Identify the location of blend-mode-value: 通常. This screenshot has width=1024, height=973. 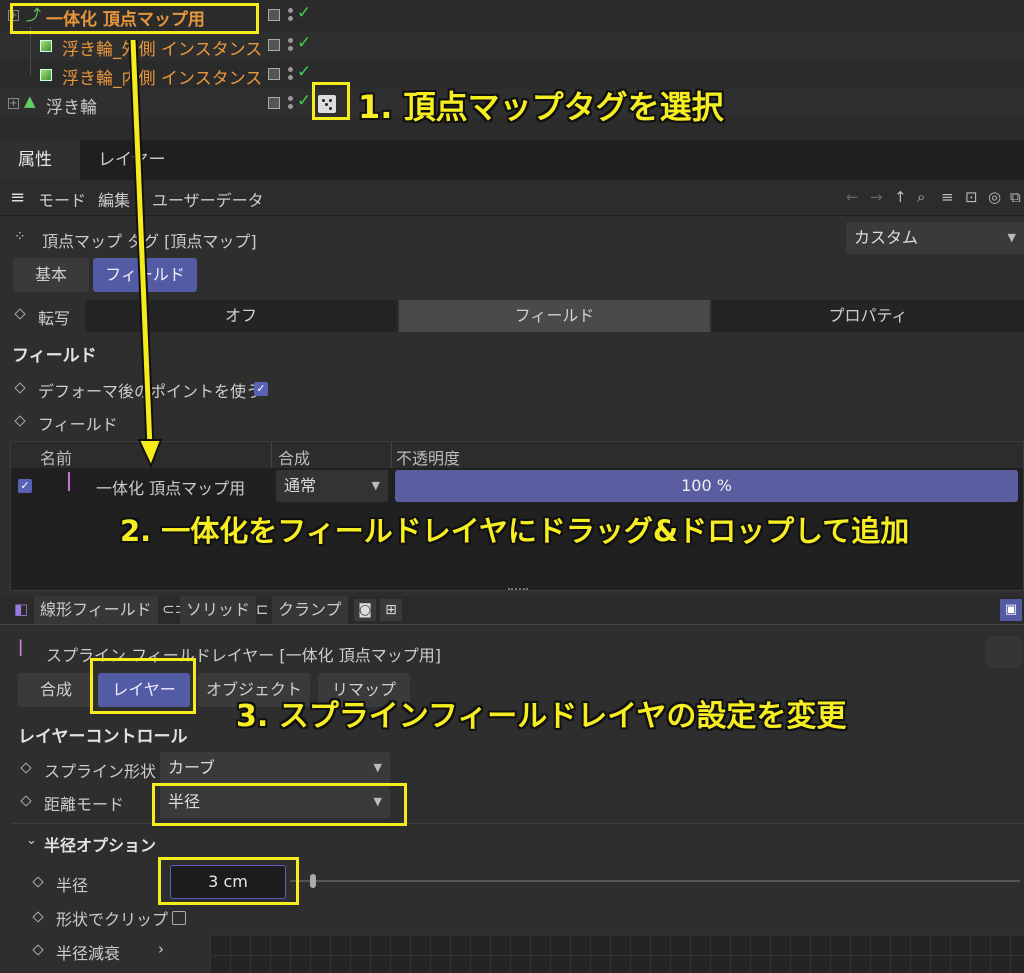
(300, 485).